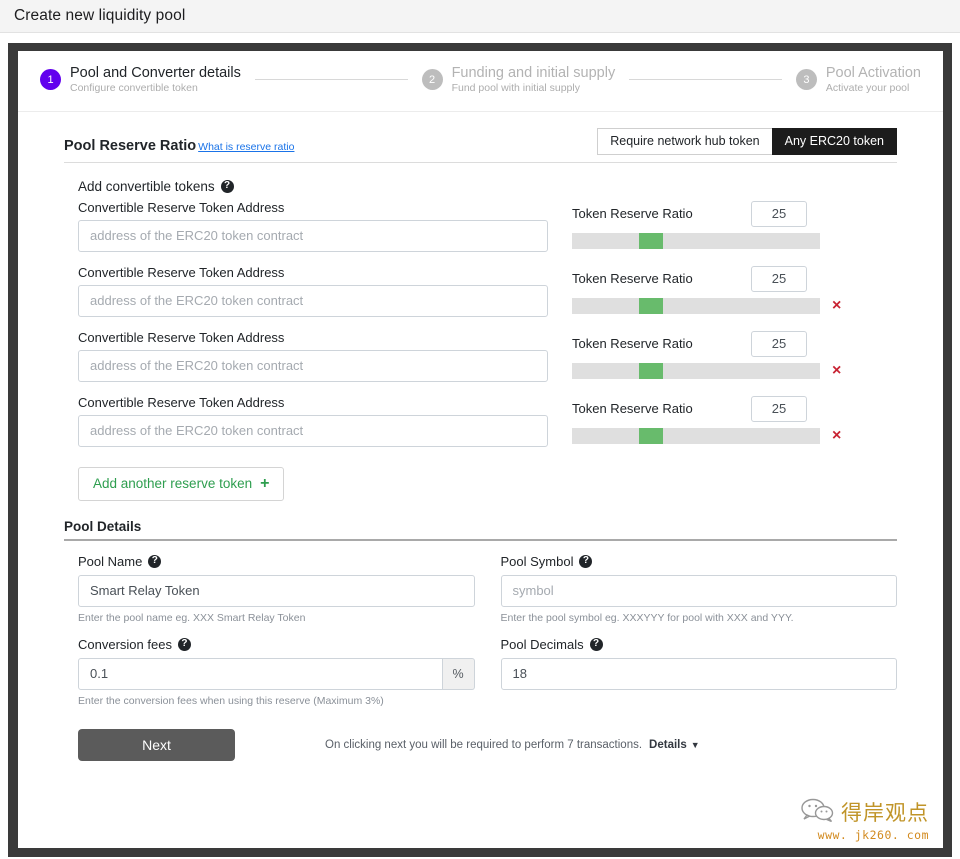 The height and width of the screenshot is (859, 960). Describe the element at coordinates (155, 561) in the screenshot. I see `help-icon-pool-name: ?` at that location.